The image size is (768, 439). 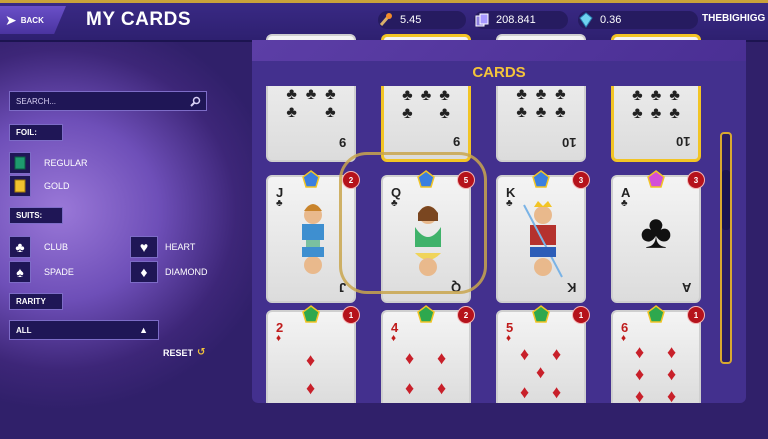 What do you see at coordinates (11, 19) in the screenshot?
I see `back-arrow-icon: ➤` at bounding box center [11, 19].